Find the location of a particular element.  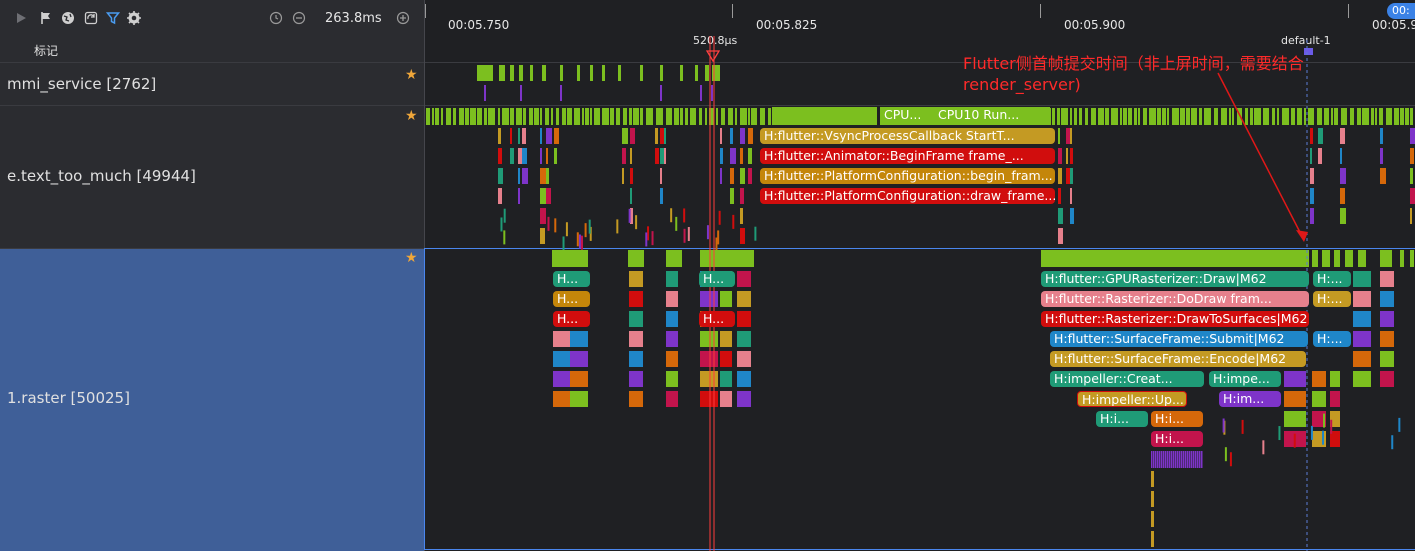

annotation-line: render_server) is located at coordinates (1022, 84).